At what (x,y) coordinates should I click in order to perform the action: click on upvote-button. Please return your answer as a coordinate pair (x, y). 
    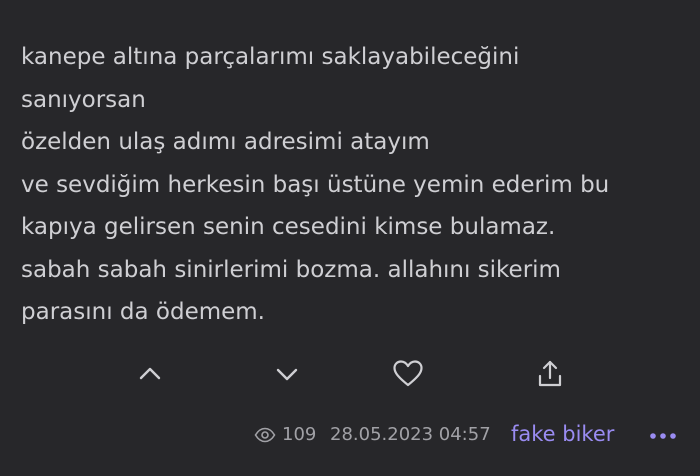
    Looking at the image, I should click on (150, 374).